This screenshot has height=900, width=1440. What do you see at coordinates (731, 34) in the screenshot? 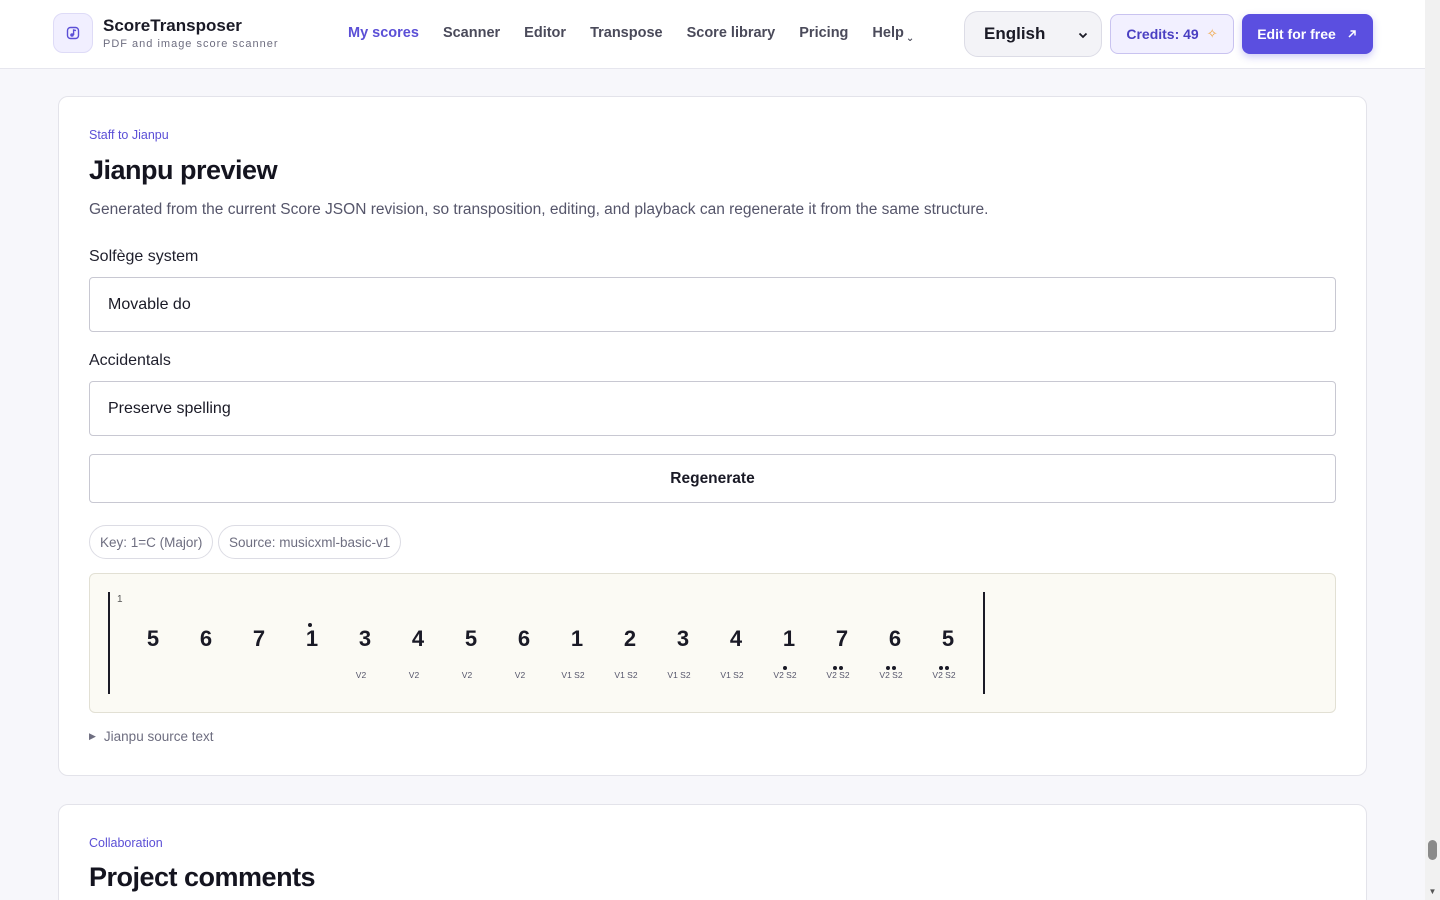
I see `nav-score-library: Score library` at bounding box center [731, 34].